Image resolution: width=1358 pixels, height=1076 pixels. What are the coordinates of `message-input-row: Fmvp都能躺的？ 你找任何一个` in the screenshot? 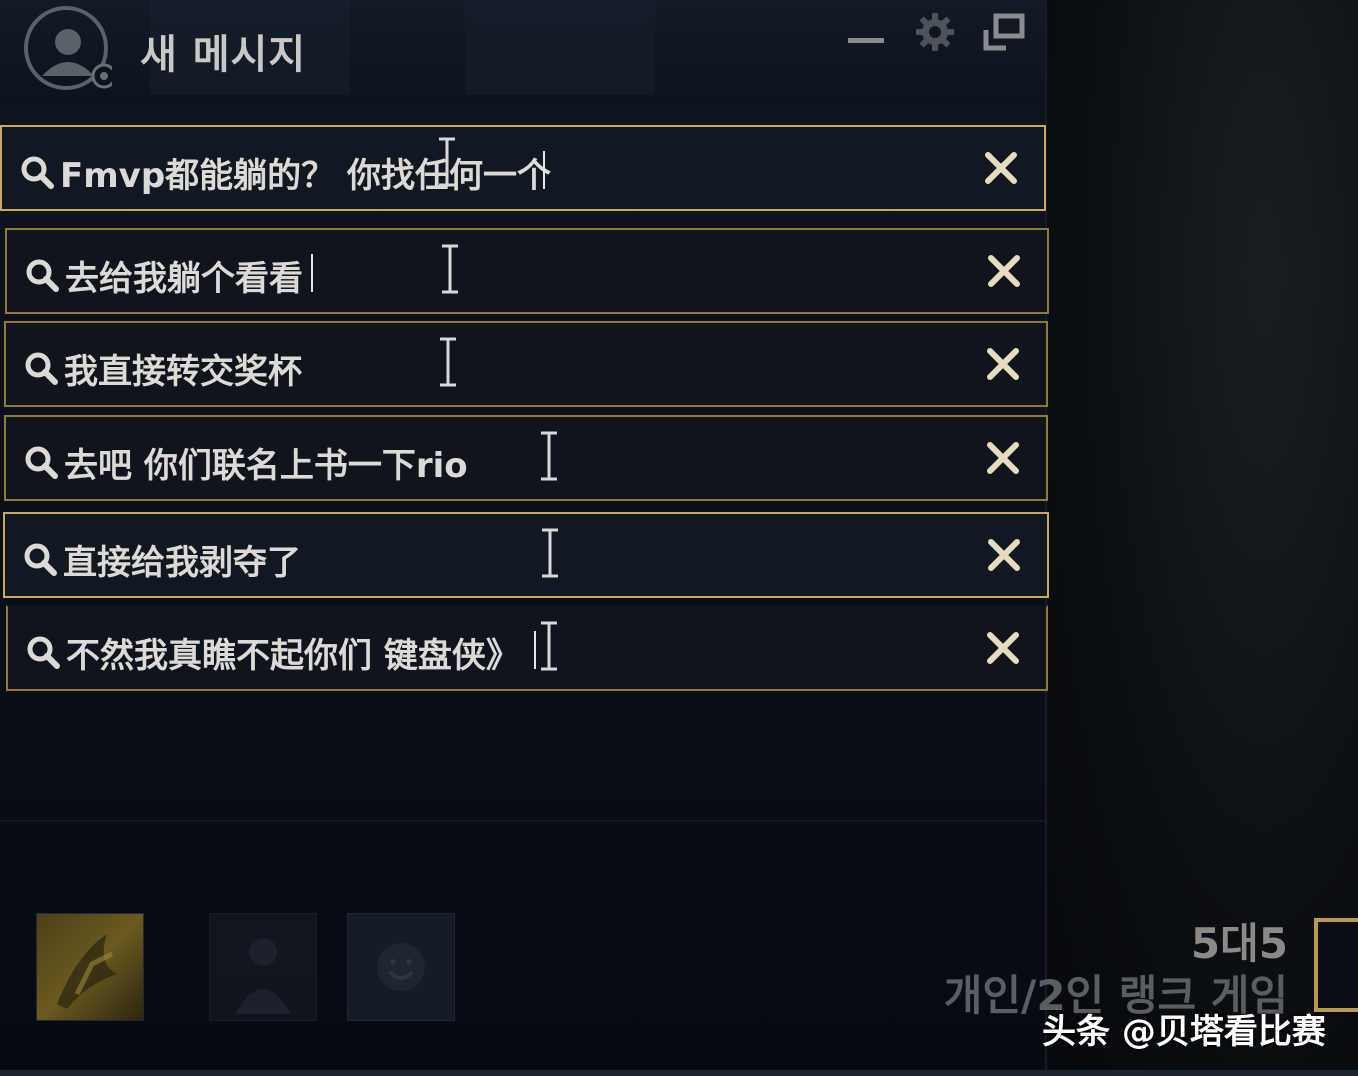 It's located at (523, 168).